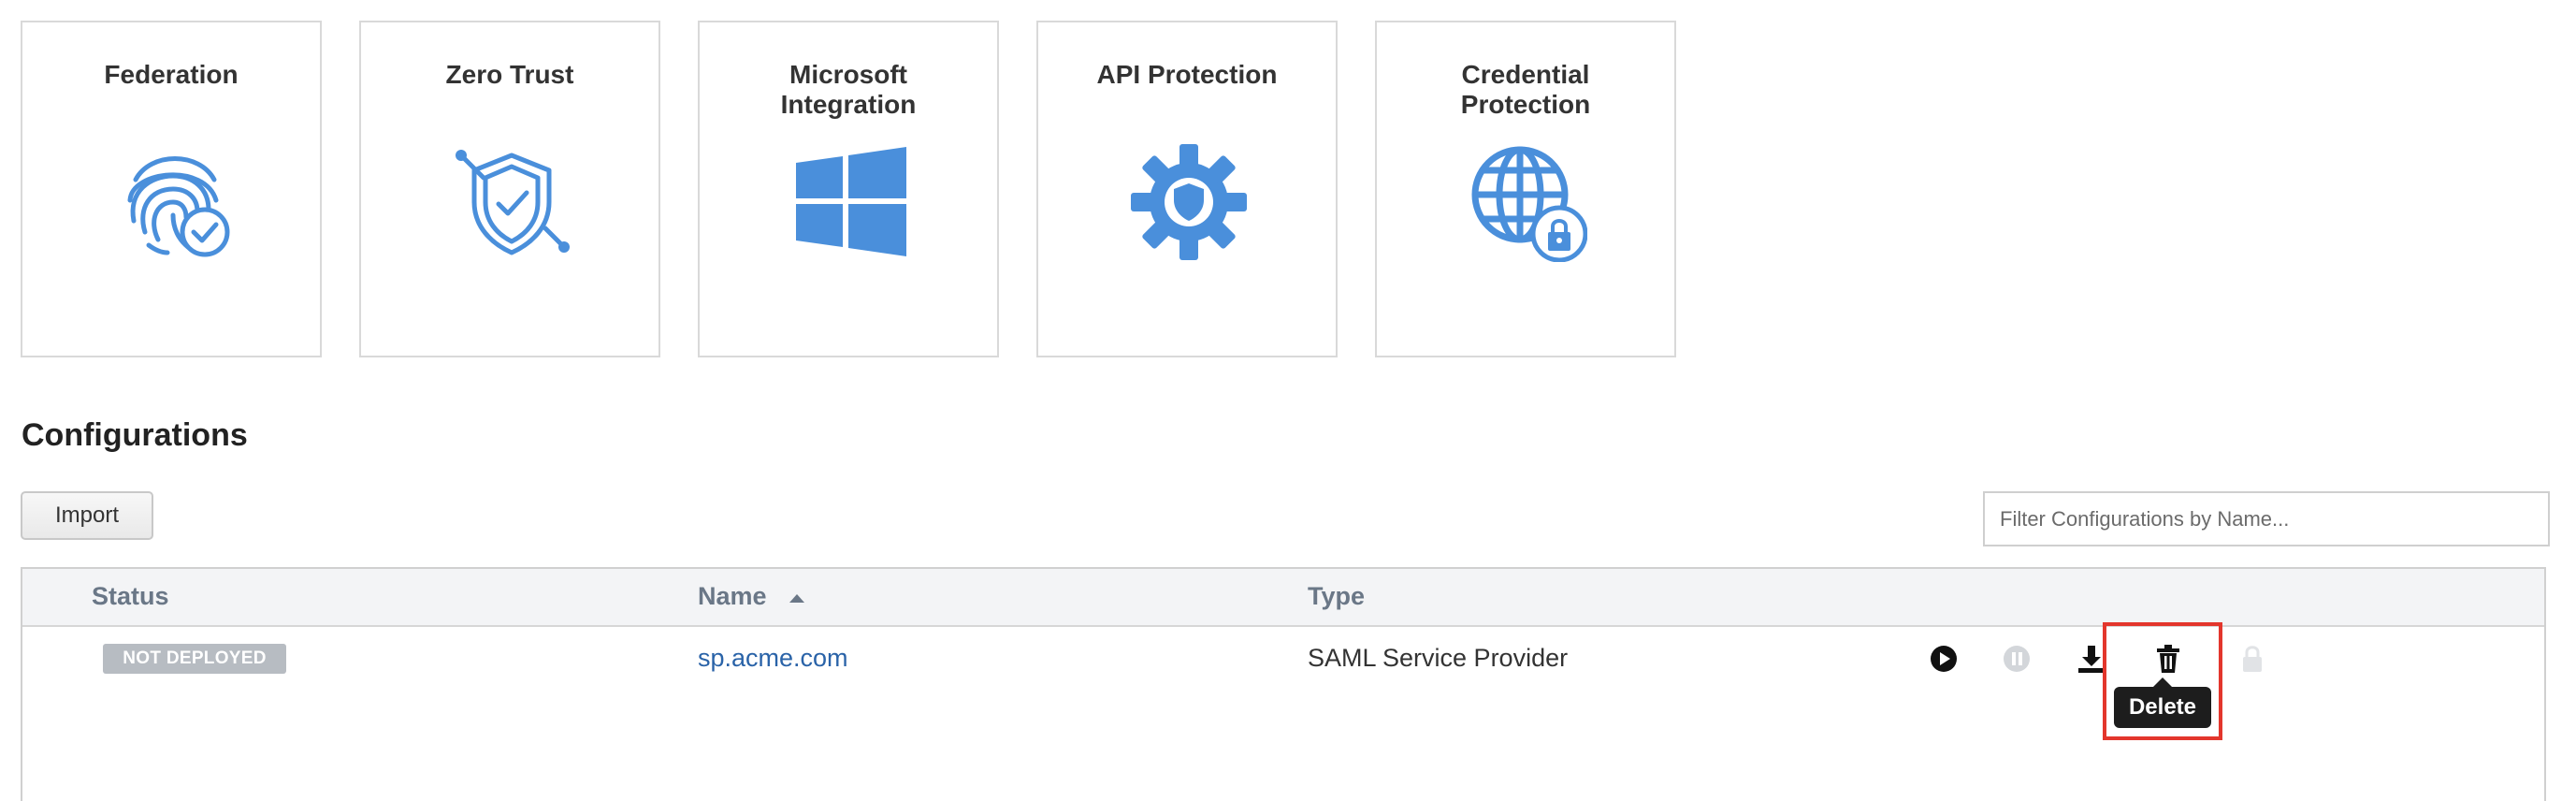  I want to click on pause-icon, so click(2017, 659).